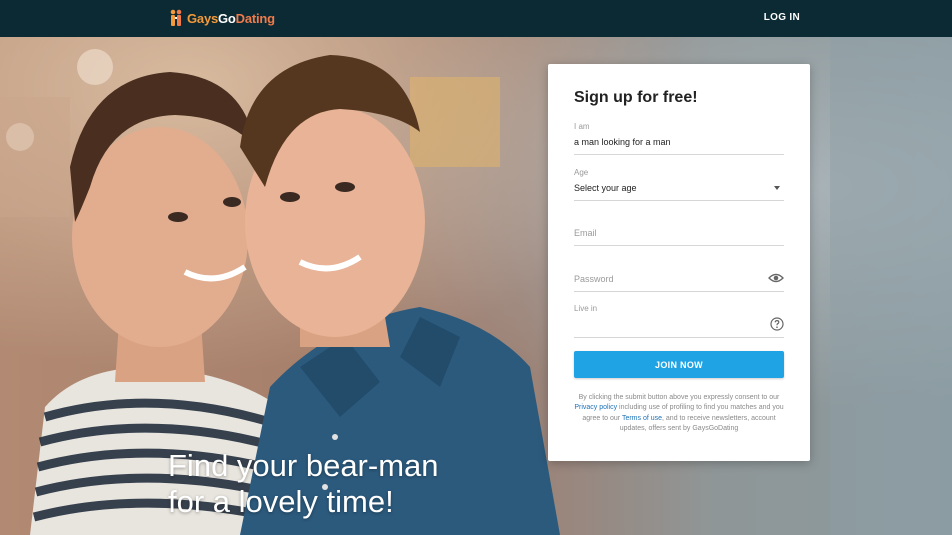 The height and width of the screenshot is (535, 952). I want to click on chevron-down-icon, so click(777, 188).